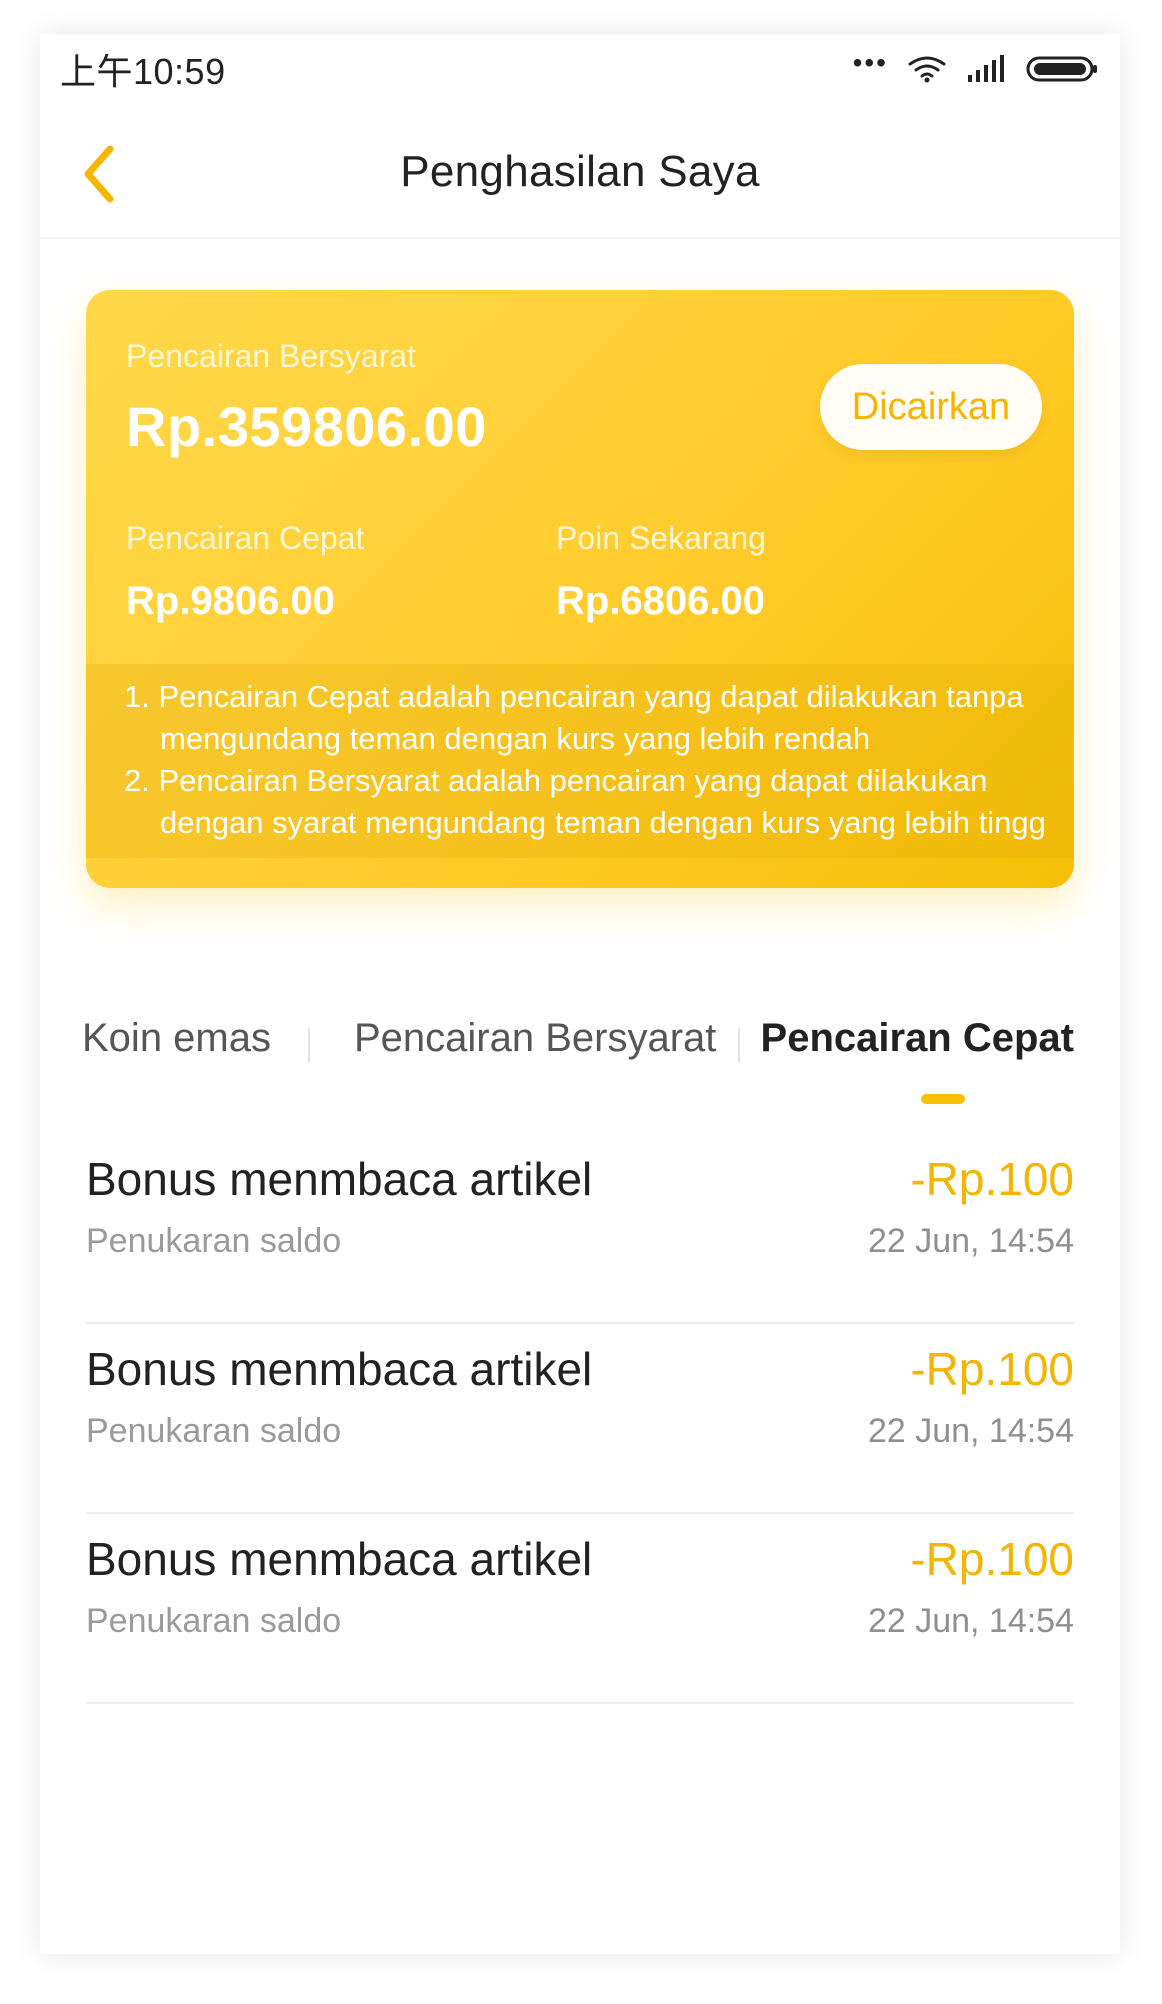 Image resolution: width=1162 pixels, height=2004 pixels. What do you see at coordinates (1061, 69) in the screenshot?
I see `battery-icon` at bounding box center [1061, 69].